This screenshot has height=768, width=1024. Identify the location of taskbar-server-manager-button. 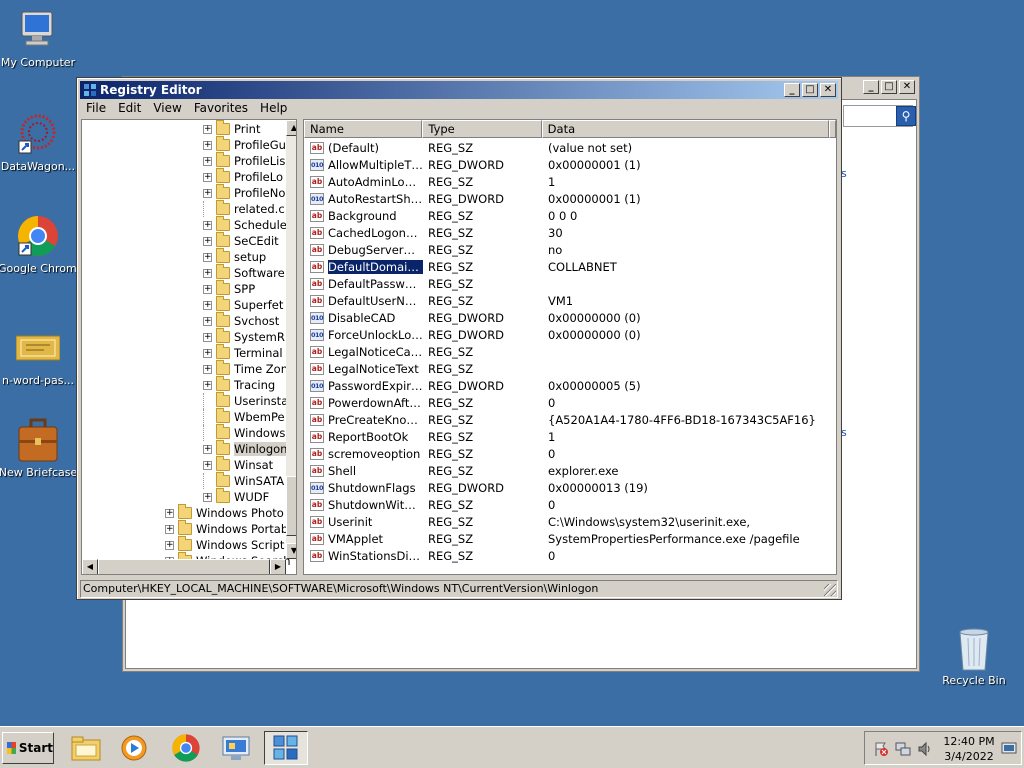
(236, 748).